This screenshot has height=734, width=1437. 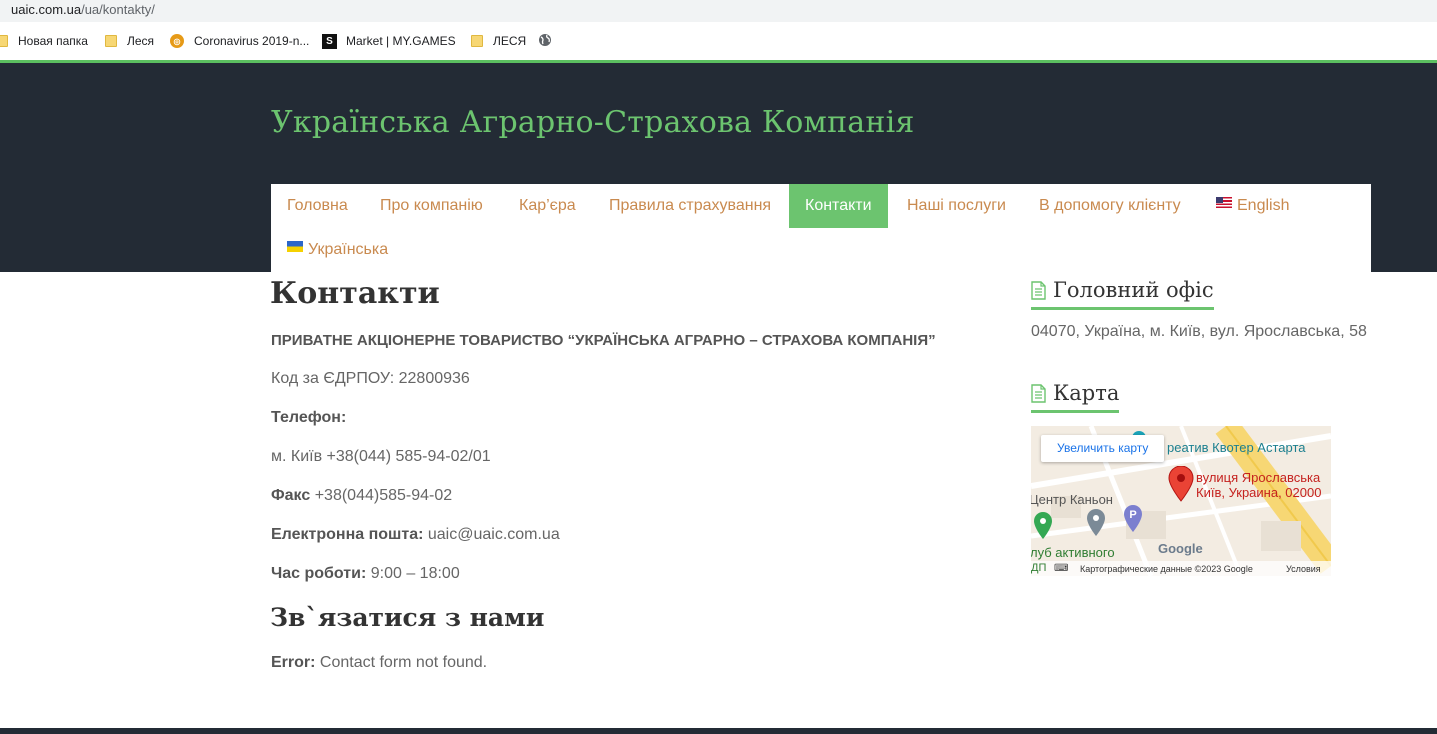 What do you see at coordinates (1061, 568) in the screenshot?
I see `keyboard-icon: ⌨` at bounding box center [1061, 568].